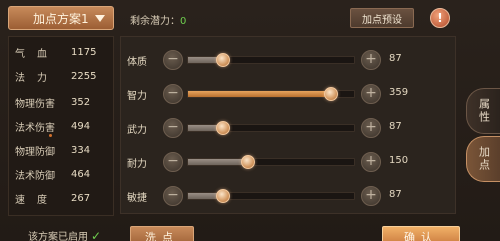 The height and width of the screenshot is (241, 500). I want to click on attribute-row-strength: 武力 − + 87, so click(289, 128).